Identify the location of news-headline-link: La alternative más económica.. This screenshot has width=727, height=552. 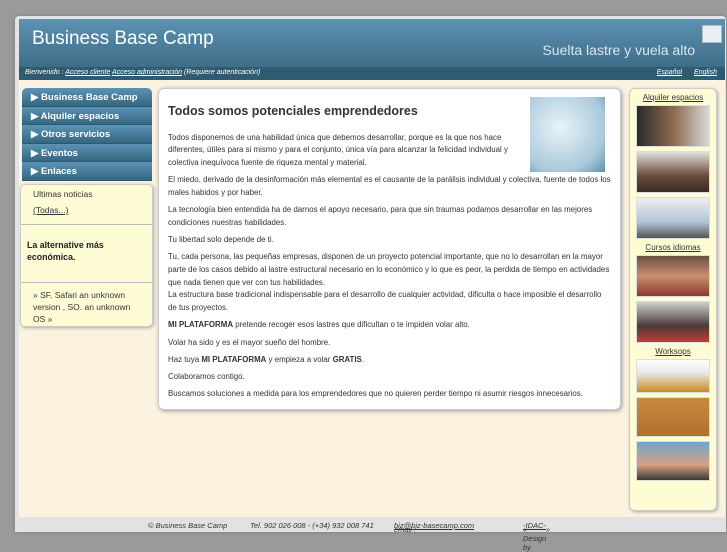
(65, 251).